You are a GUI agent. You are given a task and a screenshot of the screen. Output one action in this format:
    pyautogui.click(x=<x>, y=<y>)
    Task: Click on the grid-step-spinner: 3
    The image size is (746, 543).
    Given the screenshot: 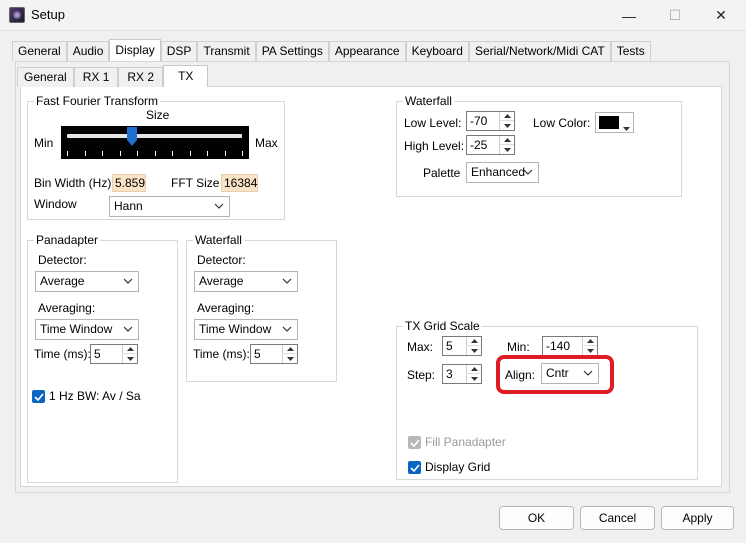 What is the action you would take?
    pyautogui.click(x=462, y=374)
    